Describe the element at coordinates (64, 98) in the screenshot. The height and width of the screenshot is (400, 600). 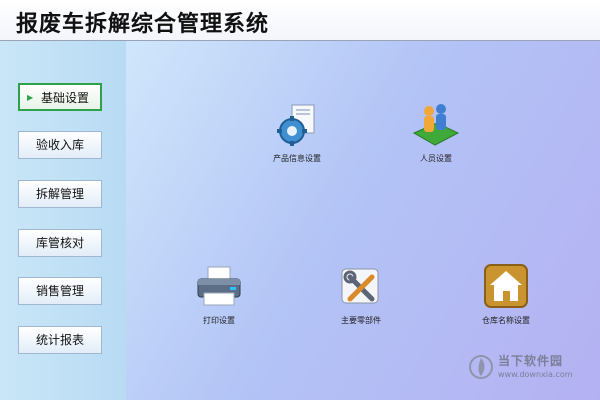
I see `sidebar-item-label: 基础设置` at that location.